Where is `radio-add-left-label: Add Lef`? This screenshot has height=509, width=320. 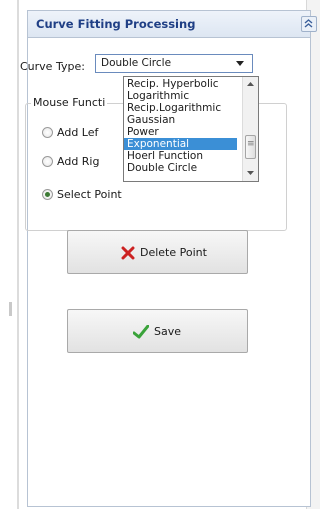 radio-add-left-label: Add Lef is located at coordinates (78, 132).